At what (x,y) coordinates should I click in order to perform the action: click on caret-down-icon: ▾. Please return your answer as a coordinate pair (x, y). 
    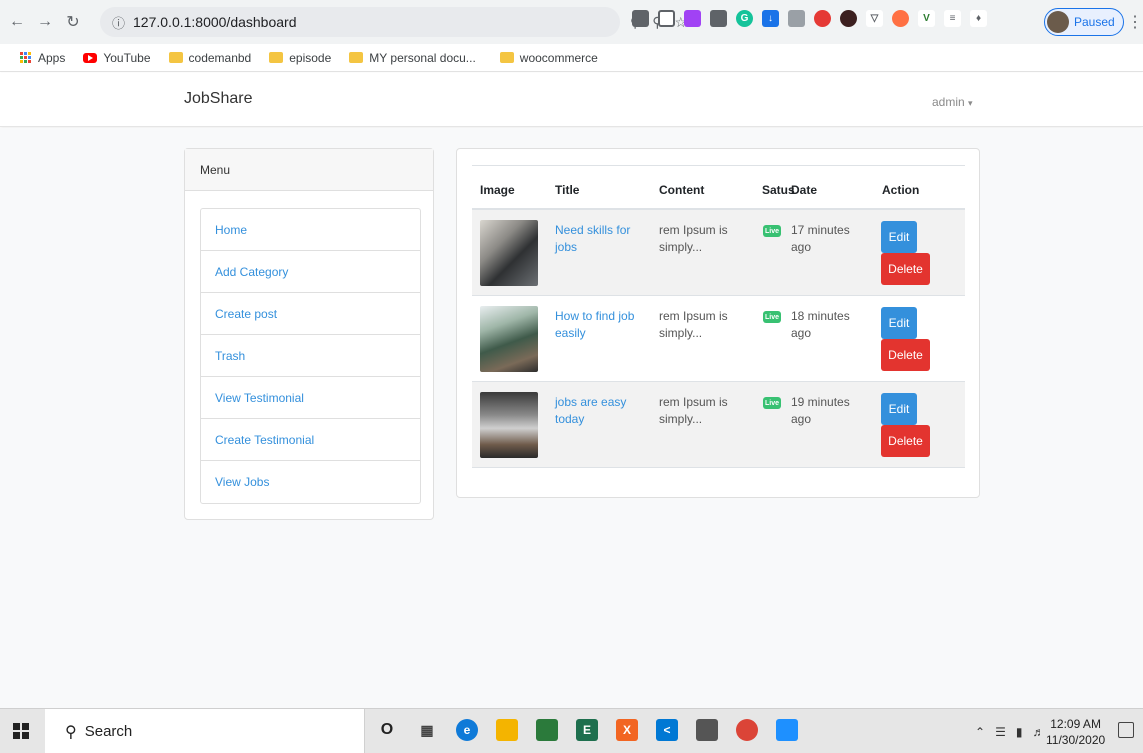
    Looking at the image, I should click on (970, 103).